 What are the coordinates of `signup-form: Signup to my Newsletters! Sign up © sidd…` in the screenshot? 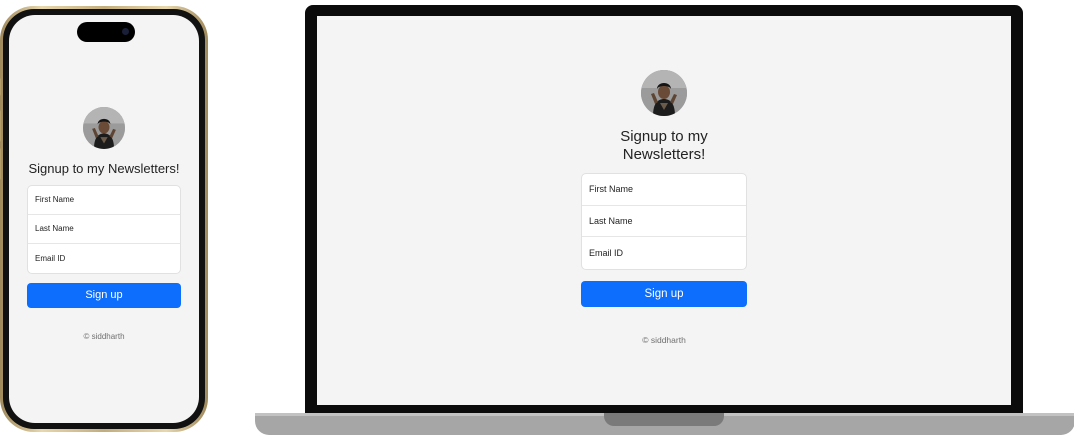 It's located at (104, 218).